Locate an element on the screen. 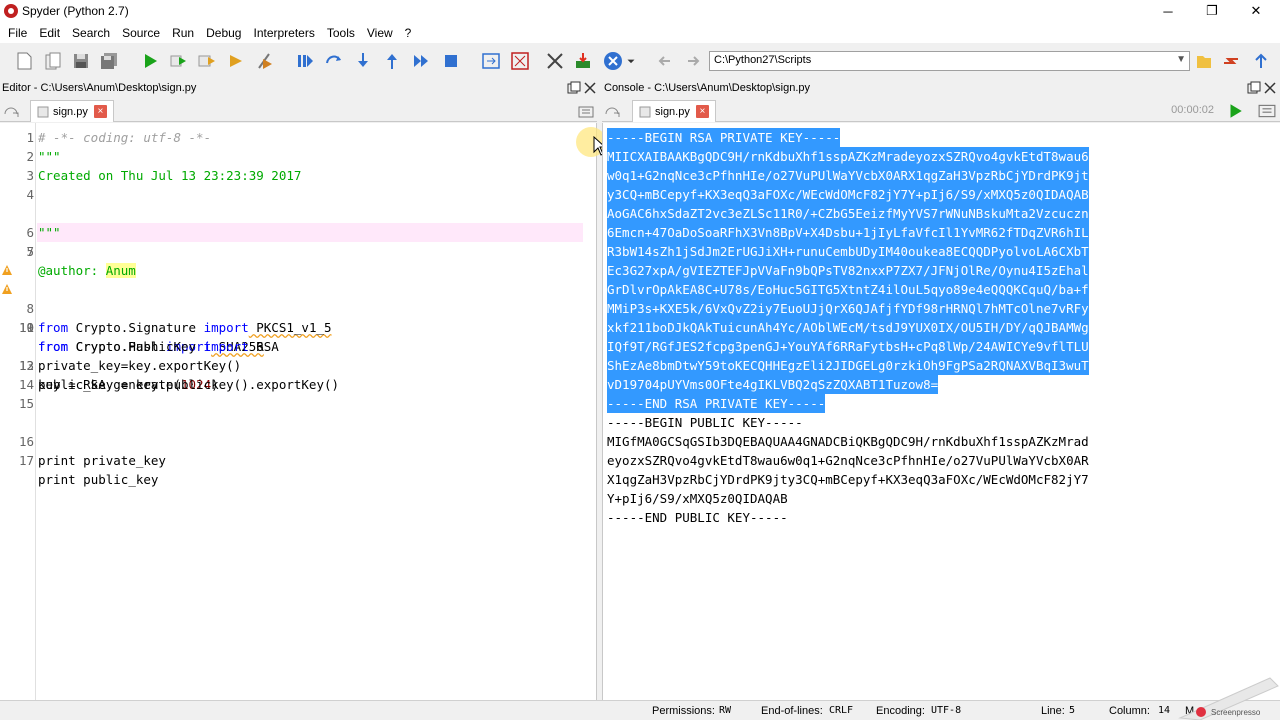 This screenshot has width=1280, height=720. menu-search: Search is located at coordinates (91, 33).